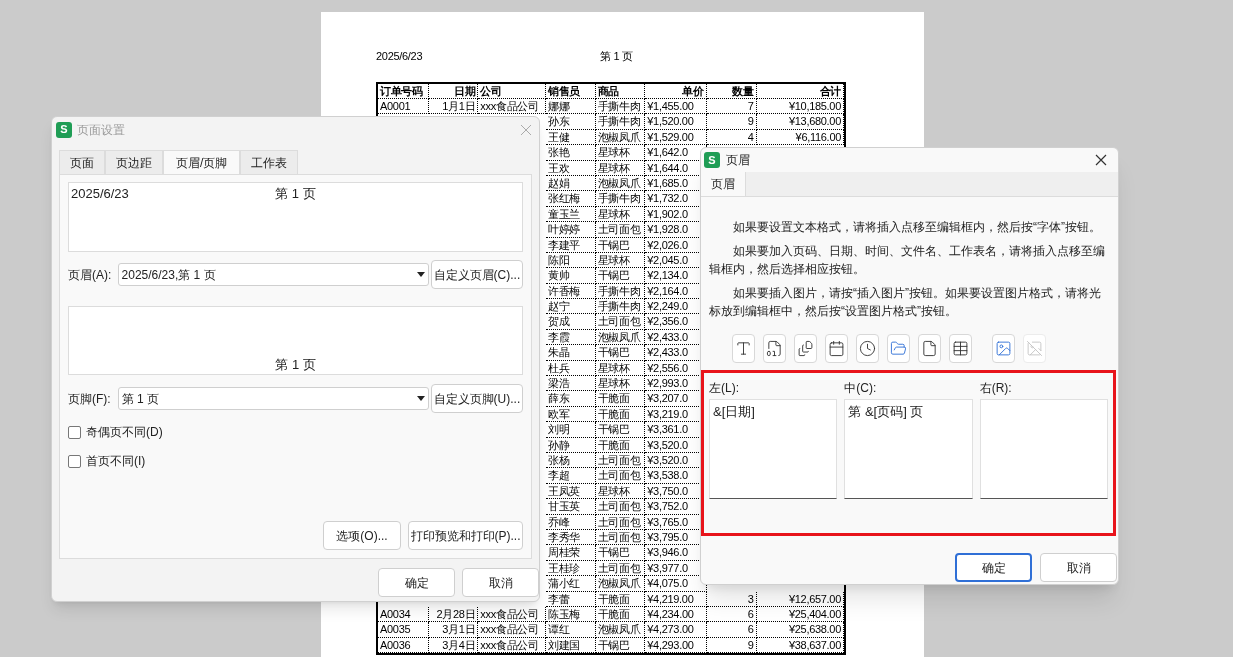  Describe the element at coordinates (676, 599) in the screenshot. I see `table-cell: ¥4,219.00` at that location.